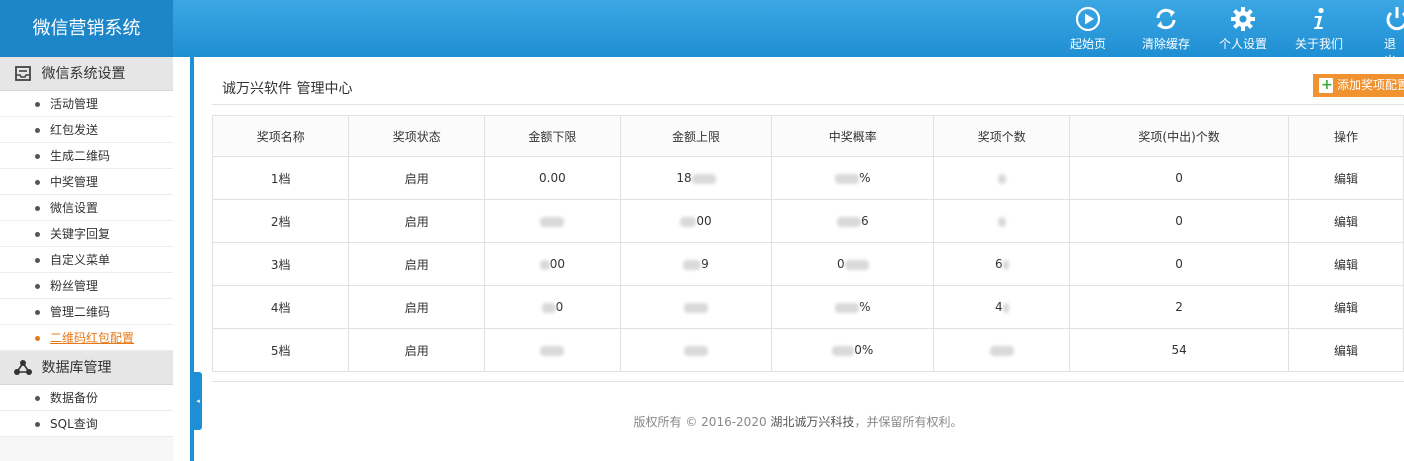 This screenshot has width=1404, height=461. What do you see at coordinates (908, 422) in the screenshot?
I see `copyright-suffix: ，并保留所有权利。` at bounding box center [908, 422].